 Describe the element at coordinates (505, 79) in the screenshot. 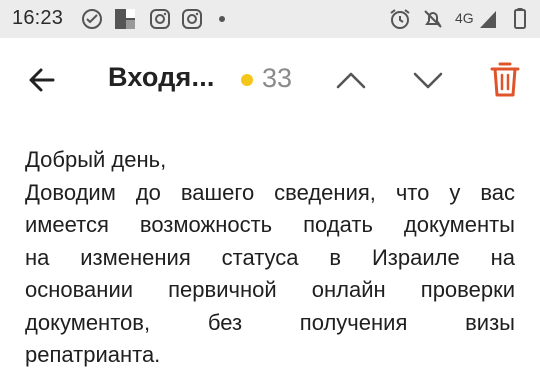

I see `trash-icon` at that location.